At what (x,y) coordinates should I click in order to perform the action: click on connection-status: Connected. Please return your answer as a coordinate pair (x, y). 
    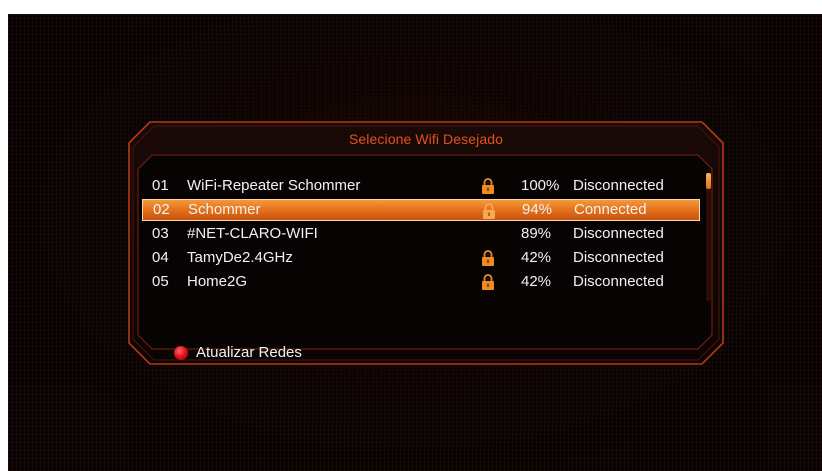
    Looking at the image, I should click on (610, 209).